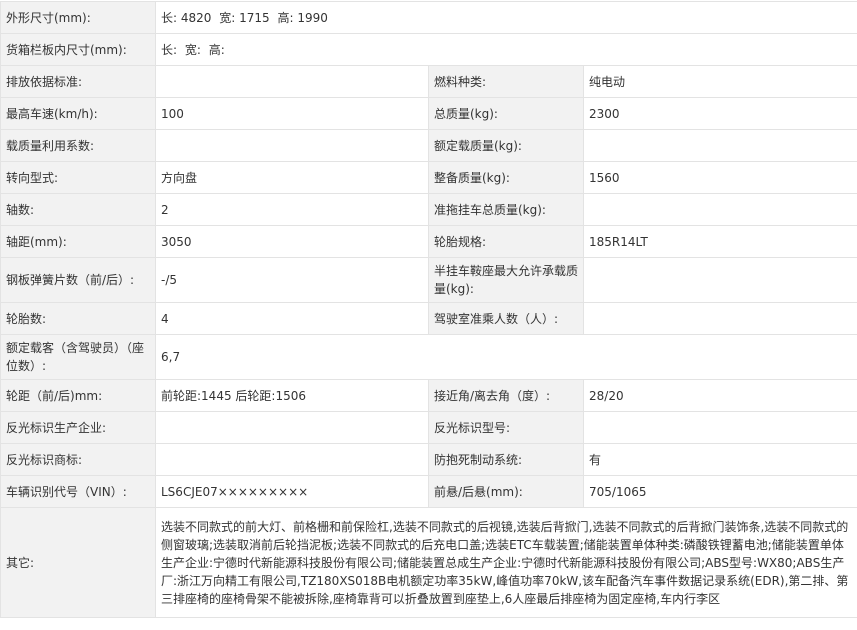 The width and height of the screenshot is (857, 630). Describe the element at coordinates (78, 81) in the screenshot. I see `emission-label: 排放依据标准:` at that location.